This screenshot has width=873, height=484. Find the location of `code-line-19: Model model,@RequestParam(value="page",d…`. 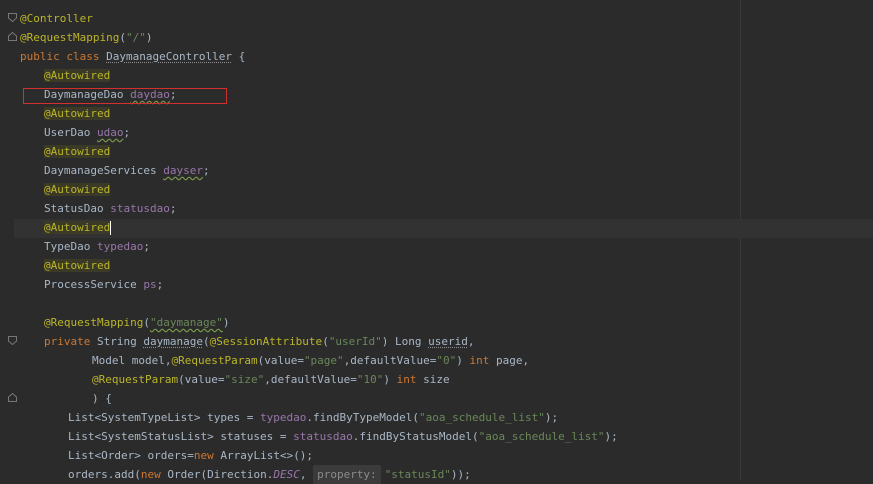

code-line-19: Model model,@RequestParam(value="page",d… is located at coordinates (310, 360).